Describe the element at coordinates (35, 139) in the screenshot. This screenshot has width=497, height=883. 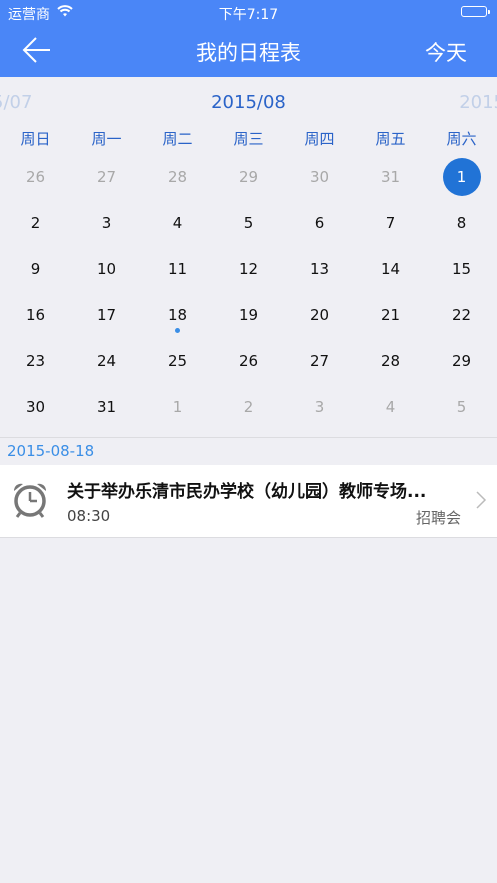
I see `weekday-sun: 周日` at that location.